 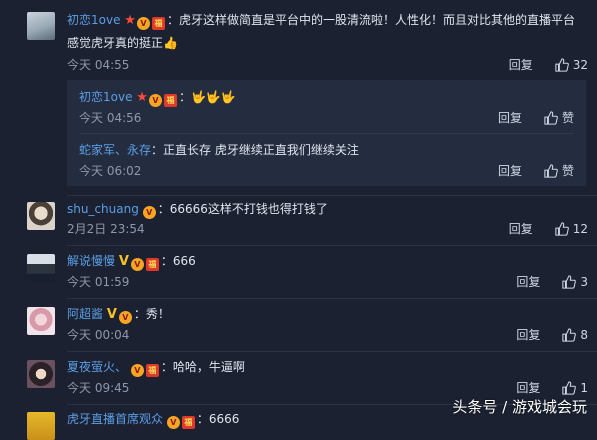 I want to click on like-count: 3, so click(x=584, y=282).